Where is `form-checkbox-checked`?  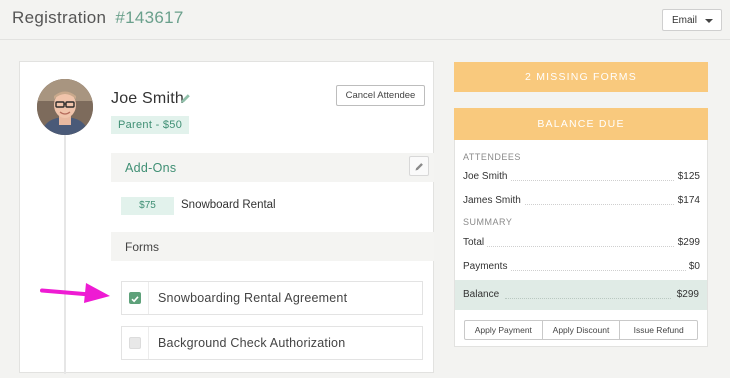
form-checkbox-checked is located at coordinates (135, 298).